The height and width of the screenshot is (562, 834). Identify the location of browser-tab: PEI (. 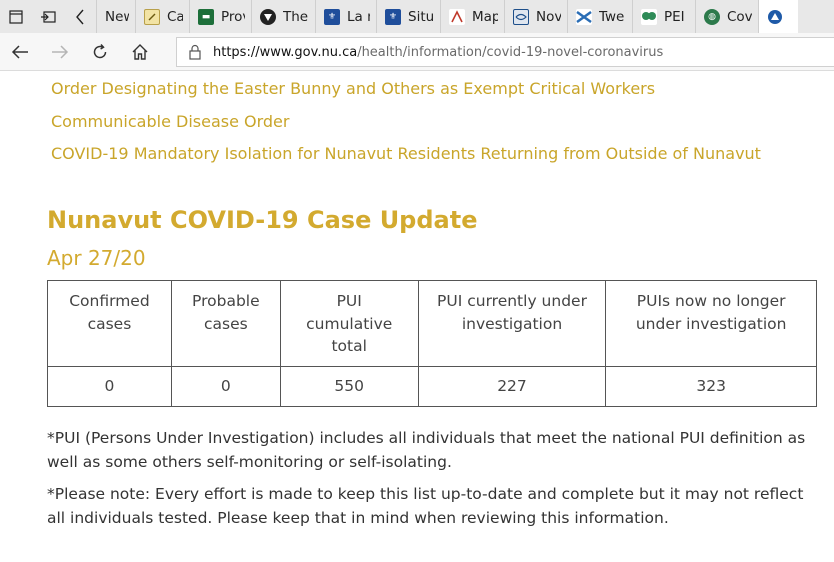
(663, 16).